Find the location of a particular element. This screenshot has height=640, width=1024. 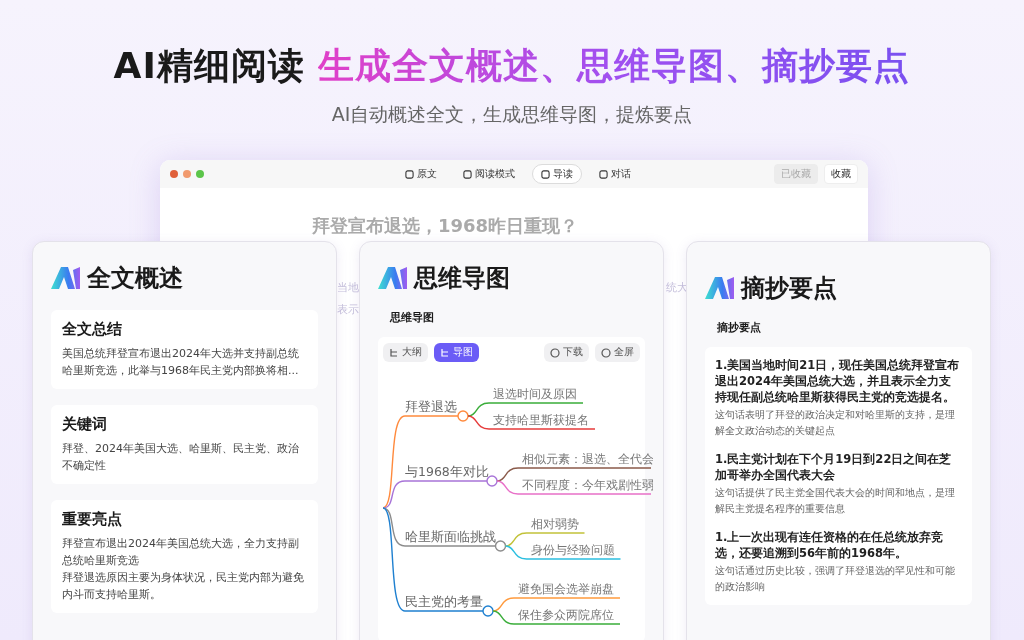

section-heading: 关键词 is located at coordinates (85, 424).